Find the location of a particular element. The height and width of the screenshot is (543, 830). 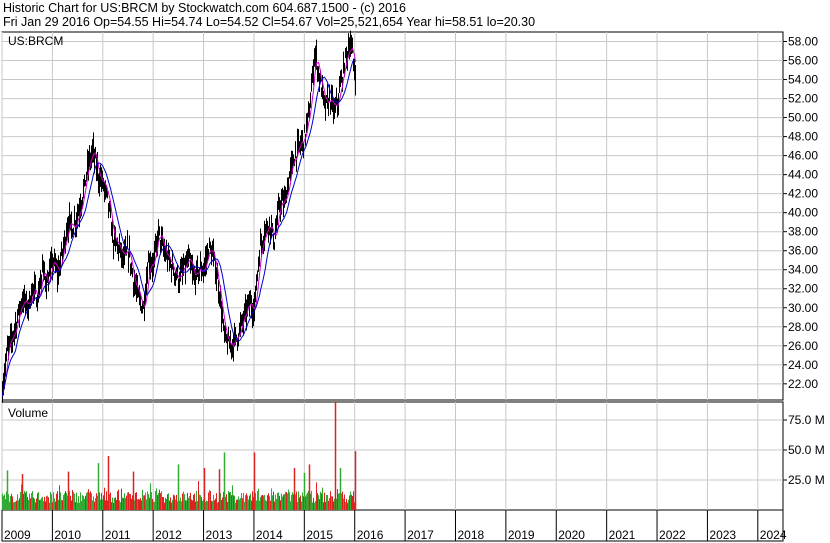

x-tick-label: 2021 is located at coordinates (622, 535).